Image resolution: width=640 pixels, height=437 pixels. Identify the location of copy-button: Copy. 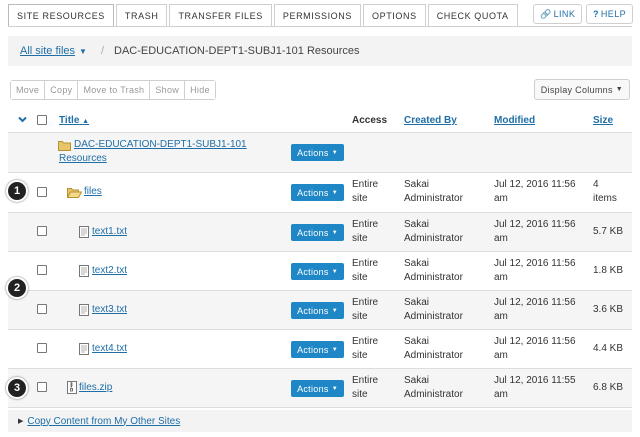
(62, 90).